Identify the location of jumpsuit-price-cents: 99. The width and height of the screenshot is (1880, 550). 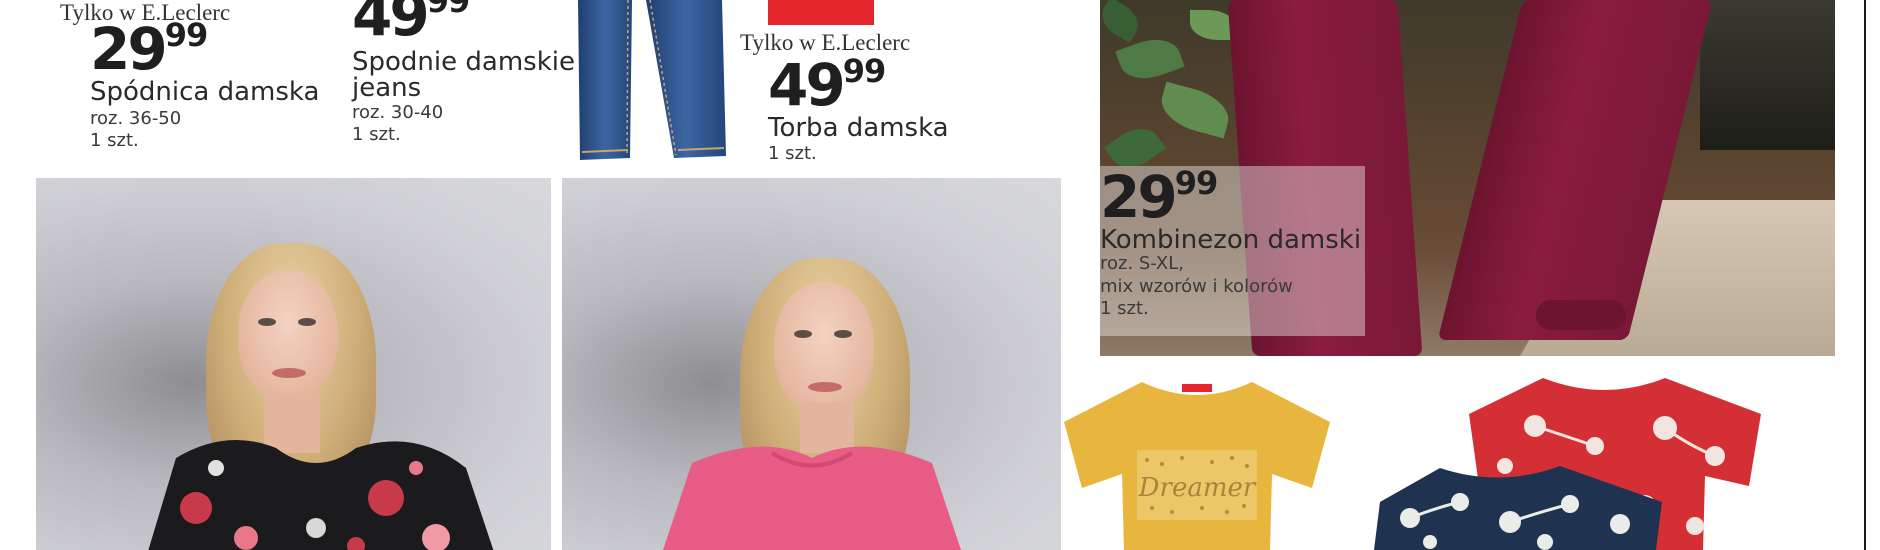
(1196, 183).